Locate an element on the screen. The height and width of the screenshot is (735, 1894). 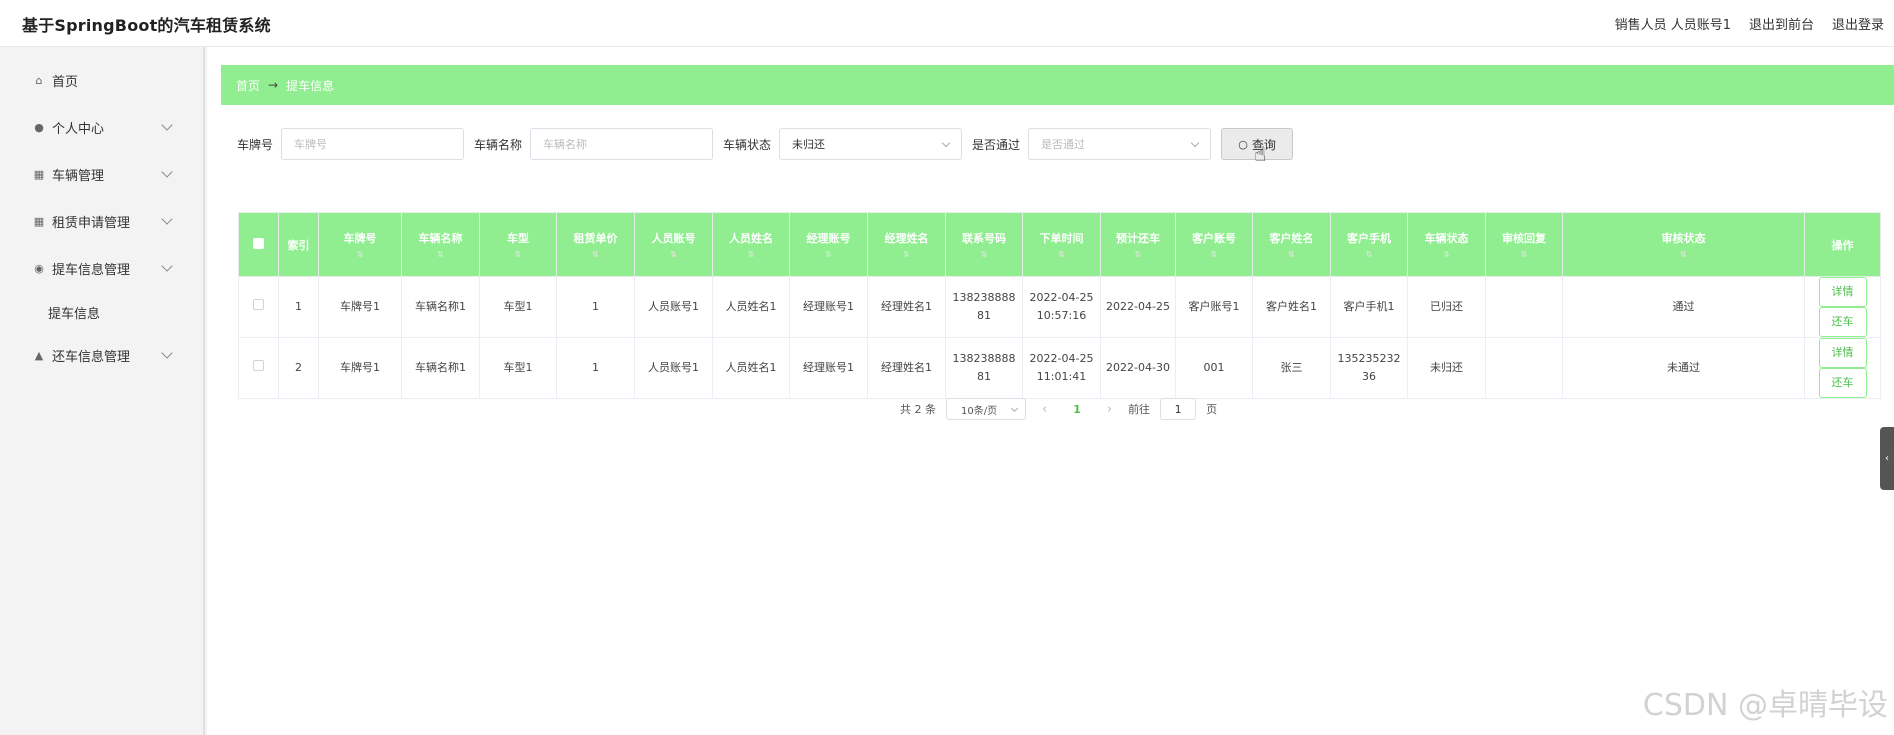
select-all-header is located at coordinates (258, 244).